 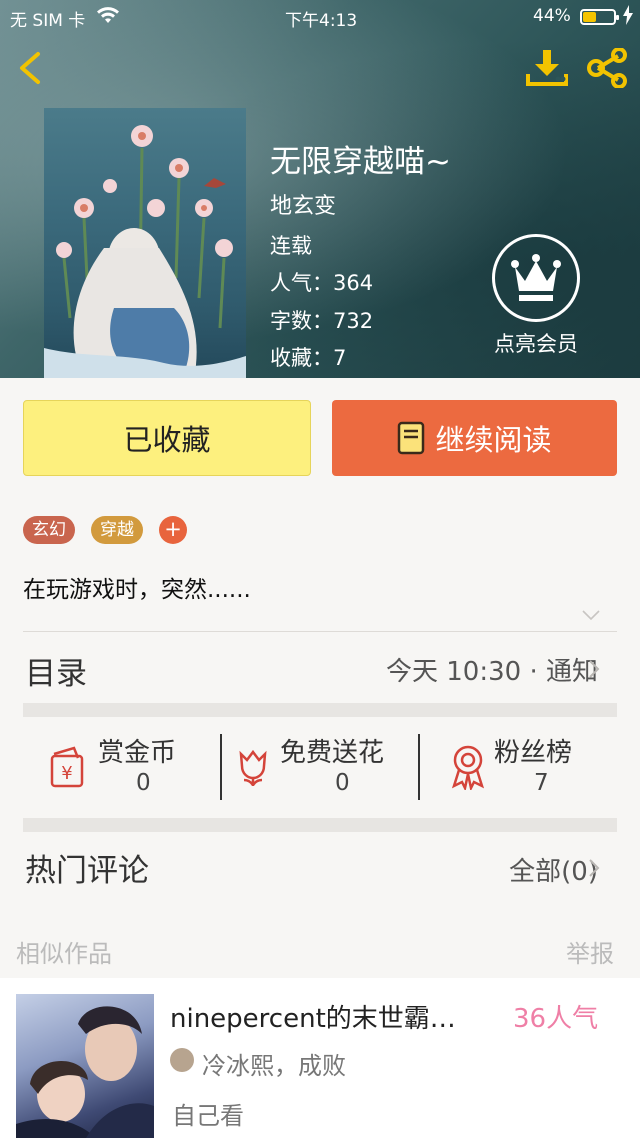 I want to click on free-flowers-label: 免费送花, so click(x=332, y=753).